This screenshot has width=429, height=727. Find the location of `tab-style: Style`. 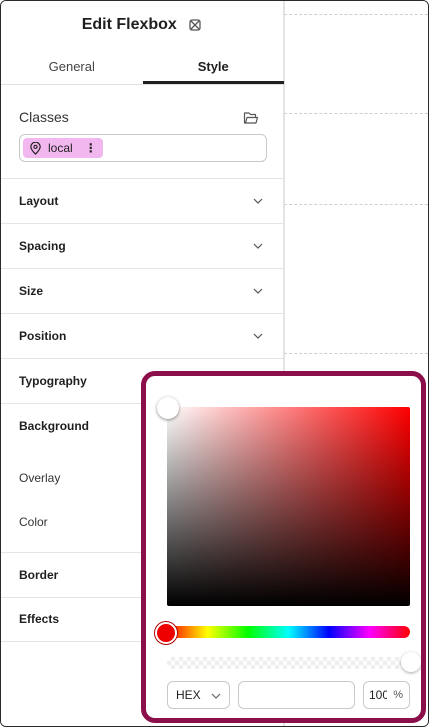

tab-style: Style is located at coordinates (213, 68).